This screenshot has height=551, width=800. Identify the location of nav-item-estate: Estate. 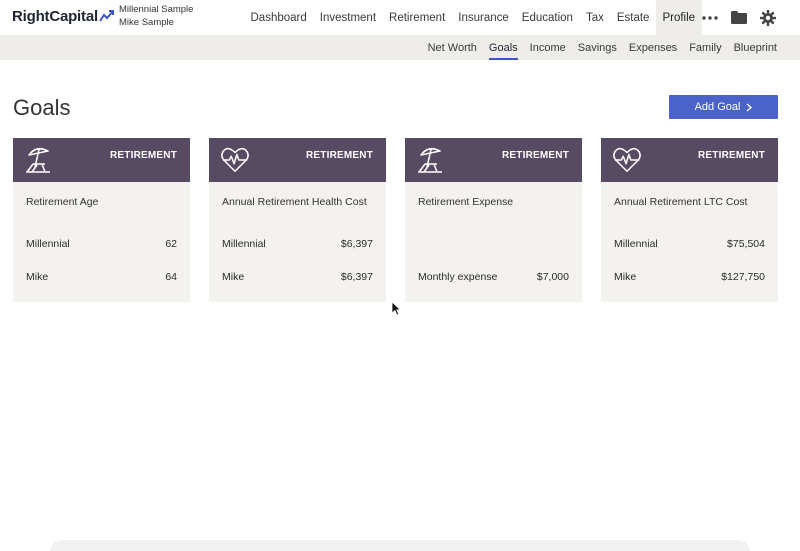
(633, 17).